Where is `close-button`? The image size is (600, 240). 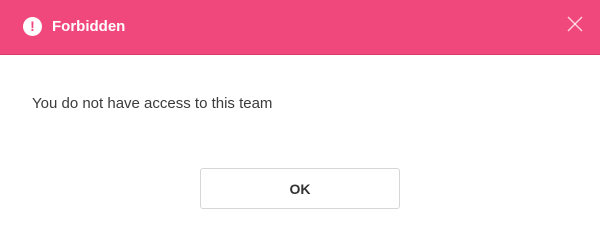
close-button is located at coordinates (575, 24).